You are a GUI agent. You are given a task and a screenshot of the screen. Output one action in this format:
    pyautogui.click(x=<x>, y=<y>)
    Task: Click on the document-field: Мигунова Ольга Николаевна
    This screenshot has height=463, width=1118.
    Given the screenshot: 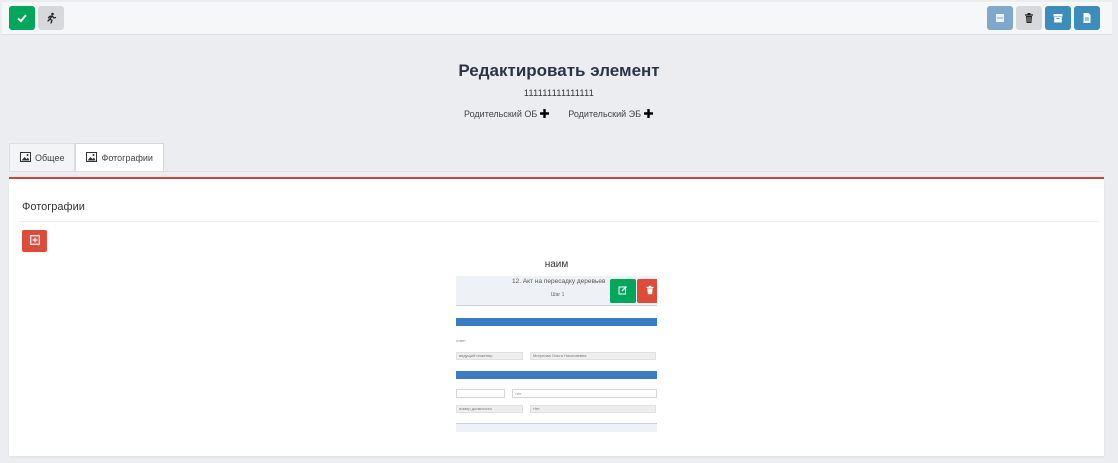 What is the action you would take?
    pyautogui.click(x=593, y=356)
    